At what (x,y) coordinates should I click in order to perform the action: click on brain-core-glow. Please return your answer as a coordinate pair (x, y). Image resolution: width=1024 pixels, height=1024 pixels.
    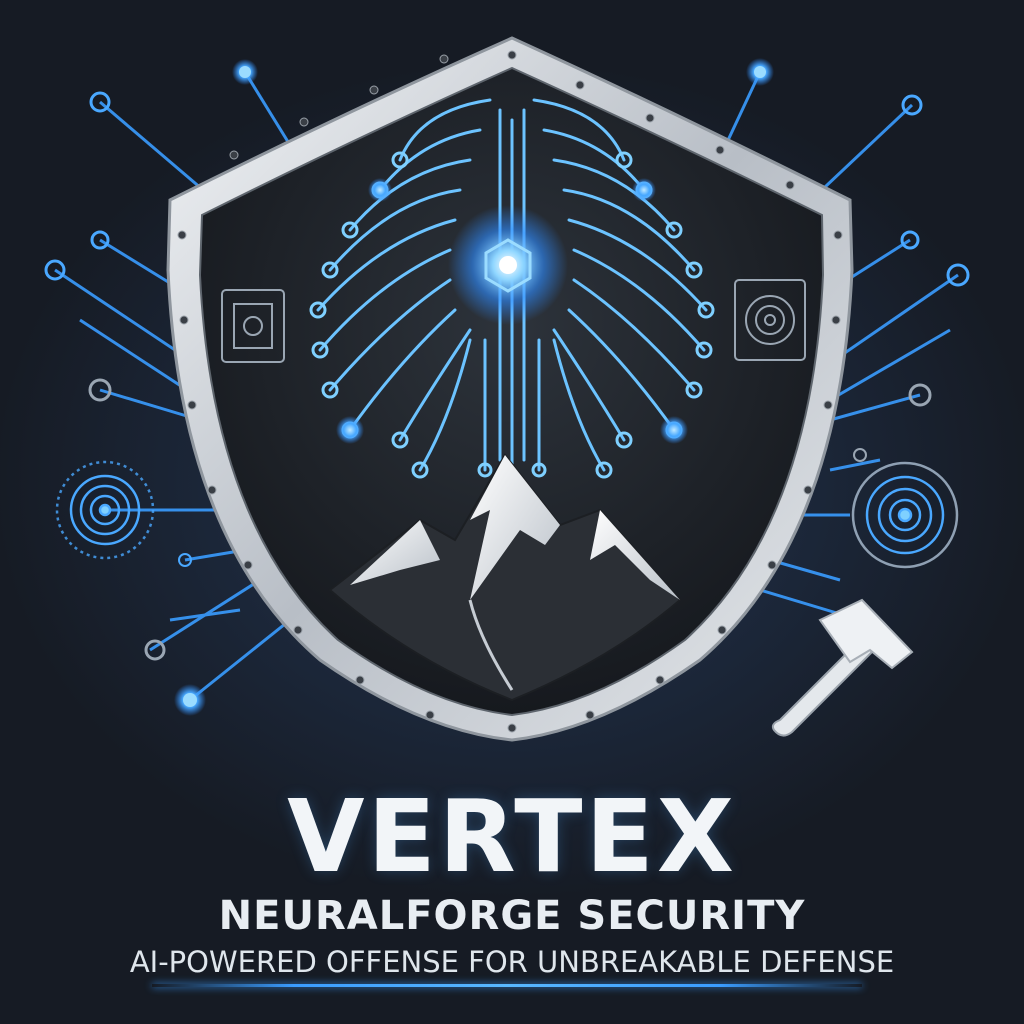
    Looking at the image, I should click on (508, 265).